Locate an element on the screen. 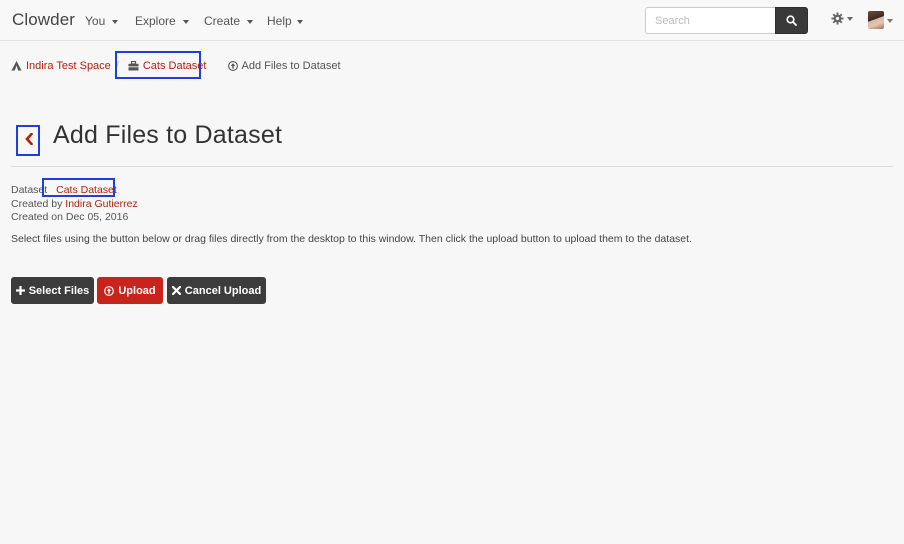  chevron-left-icon is located at coordinates (29, 139).